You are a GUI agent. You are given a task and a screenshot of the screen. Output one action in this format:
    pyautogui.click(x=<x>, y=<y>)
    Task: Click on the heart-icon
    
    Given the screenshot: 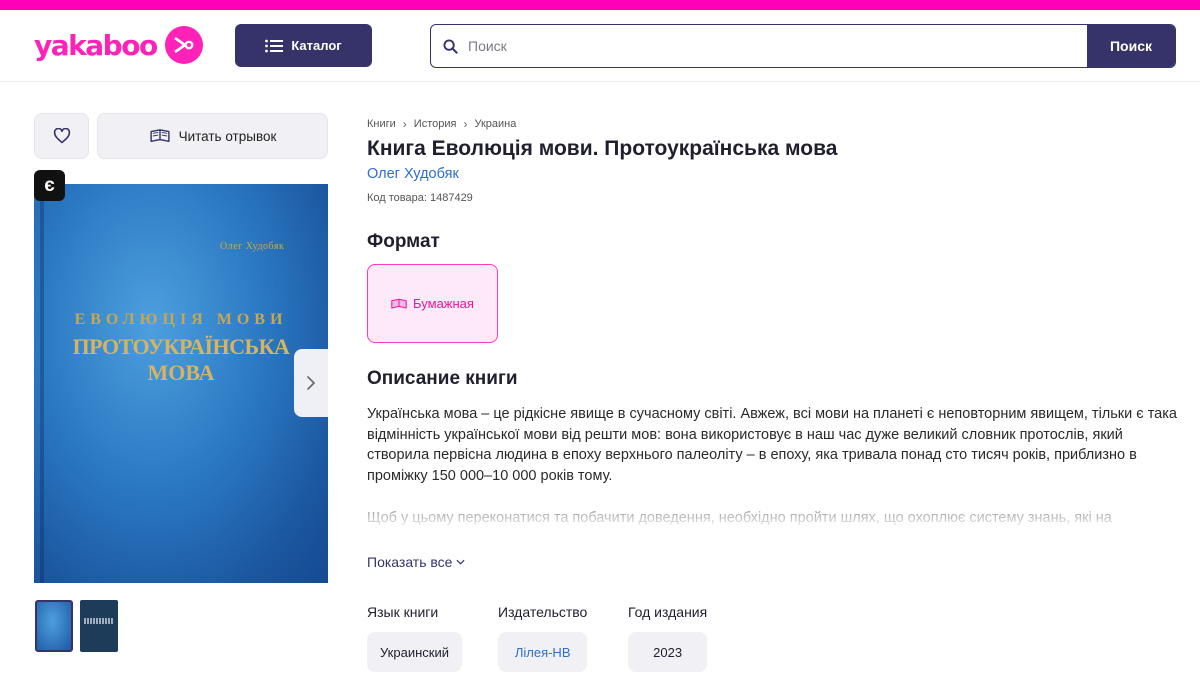 What is the action you would take?
    pyautogui.click(x=61, y=136)
    